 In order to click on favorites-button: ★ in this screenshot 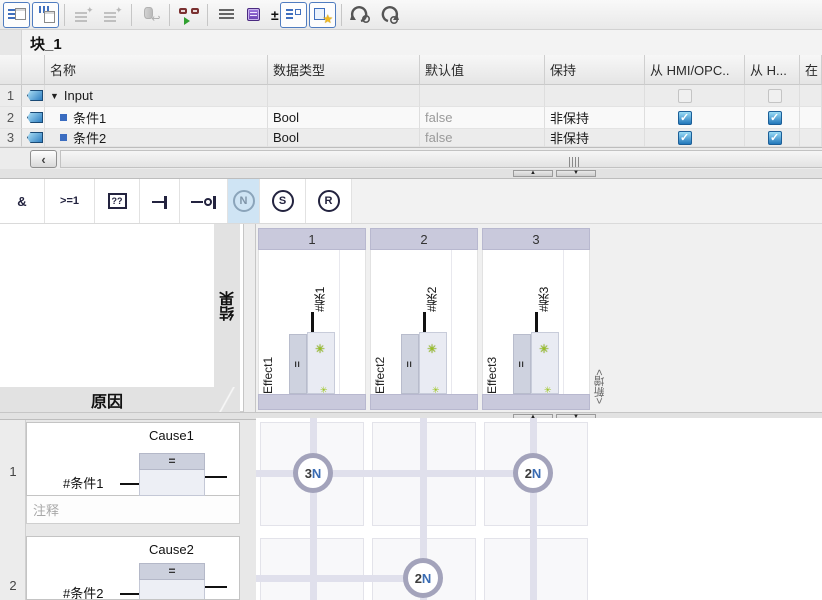, I will do `click(322, 14)`.